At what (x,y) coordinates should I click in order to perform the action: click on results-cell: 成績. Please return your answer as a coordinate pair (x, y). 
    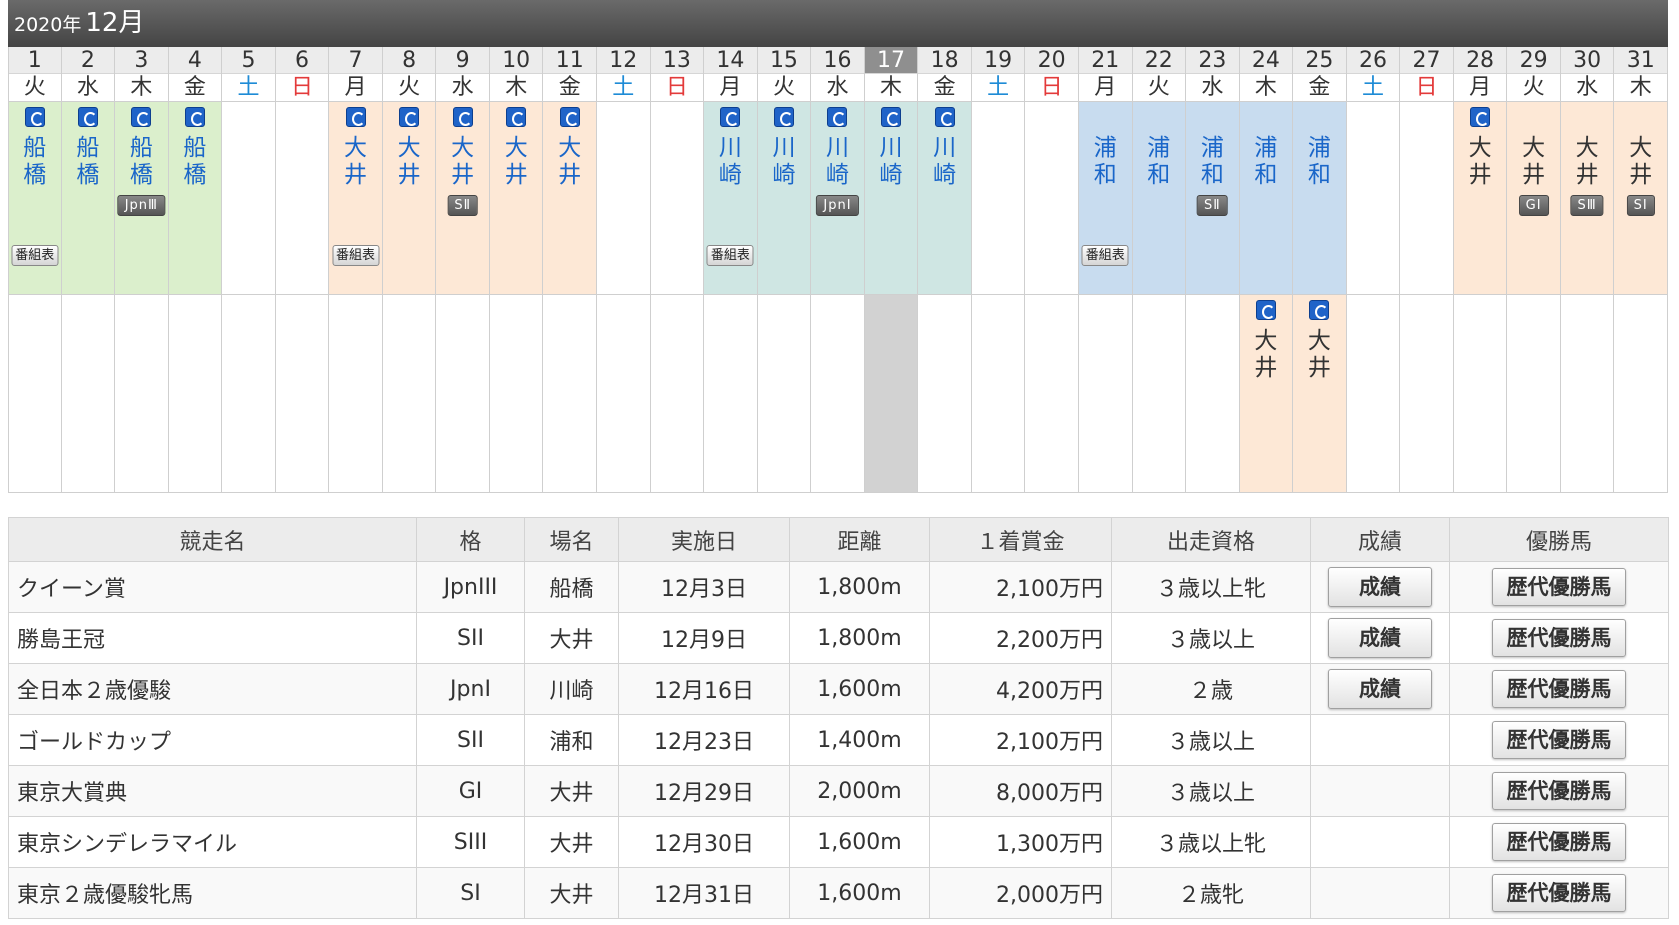
    Looking at the image, I should click on (1380, 689).